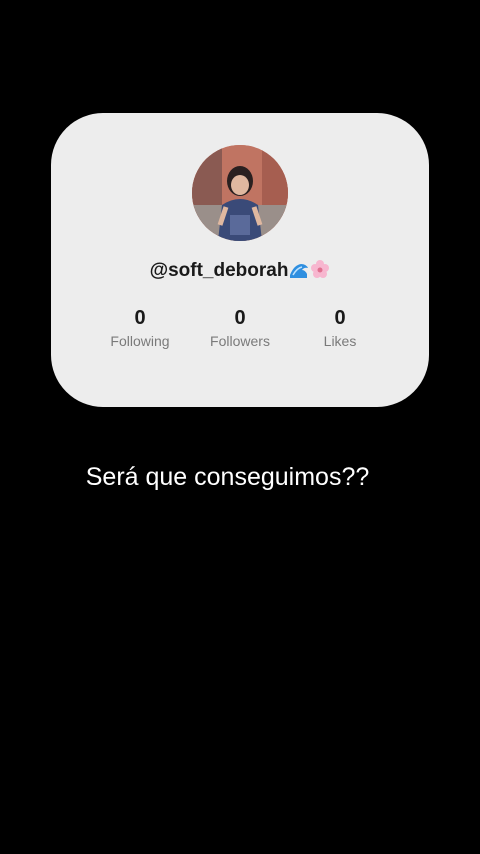  I want to click on stat-followers: 0 Followers, so click(240, 328).